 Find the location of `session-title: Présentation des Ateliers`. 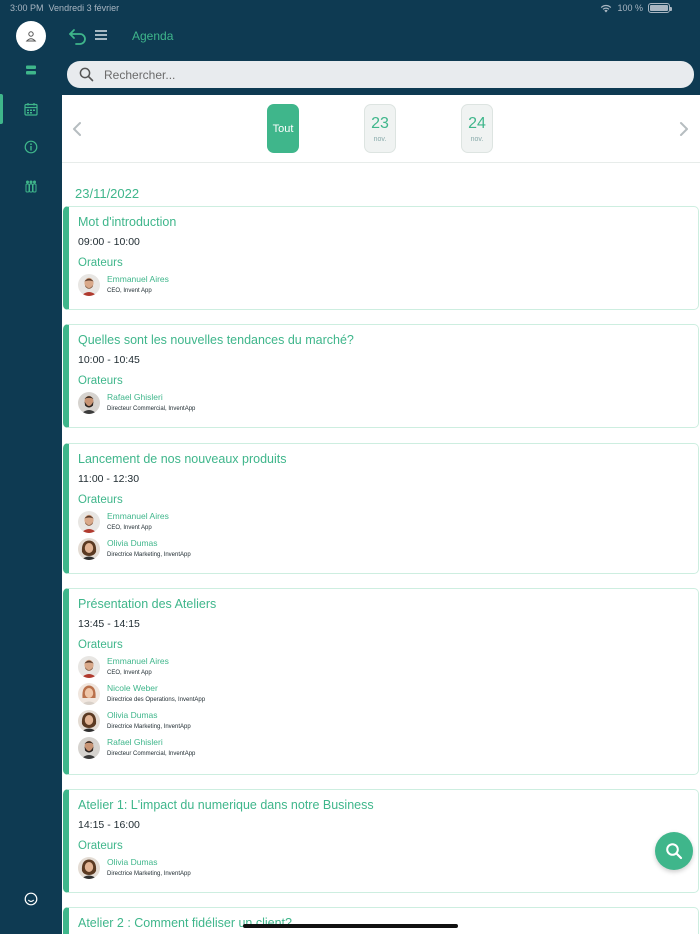

session-title: Présentation des Ateliers is located at coordinates (147, 604).